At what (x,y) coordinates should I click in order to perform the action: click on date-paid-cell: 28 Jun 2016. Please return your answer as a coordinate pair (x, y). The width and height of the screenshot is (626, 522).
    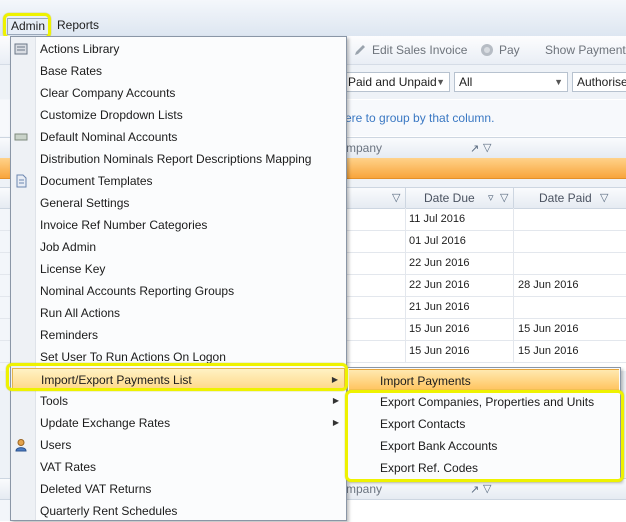
    Looking at the image, I should click on (548, 285).